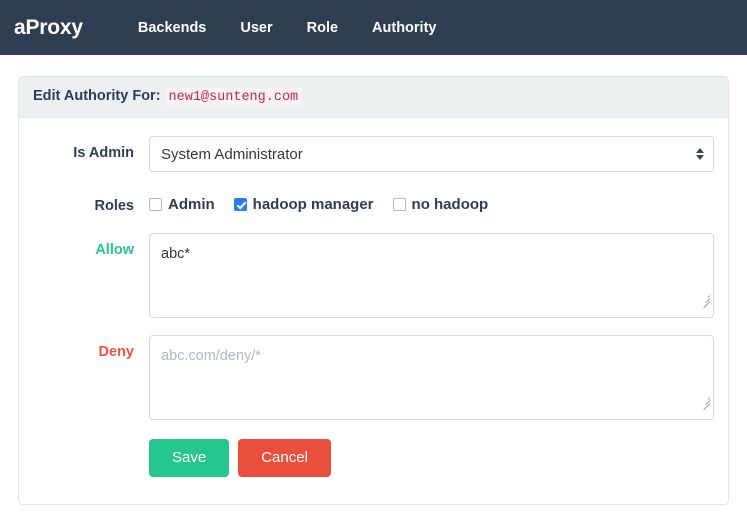  What do you see at coordinates (700, 154) in the screenshot?
I see `select-updown-arrows-icon` at bounding box center [700, 154].